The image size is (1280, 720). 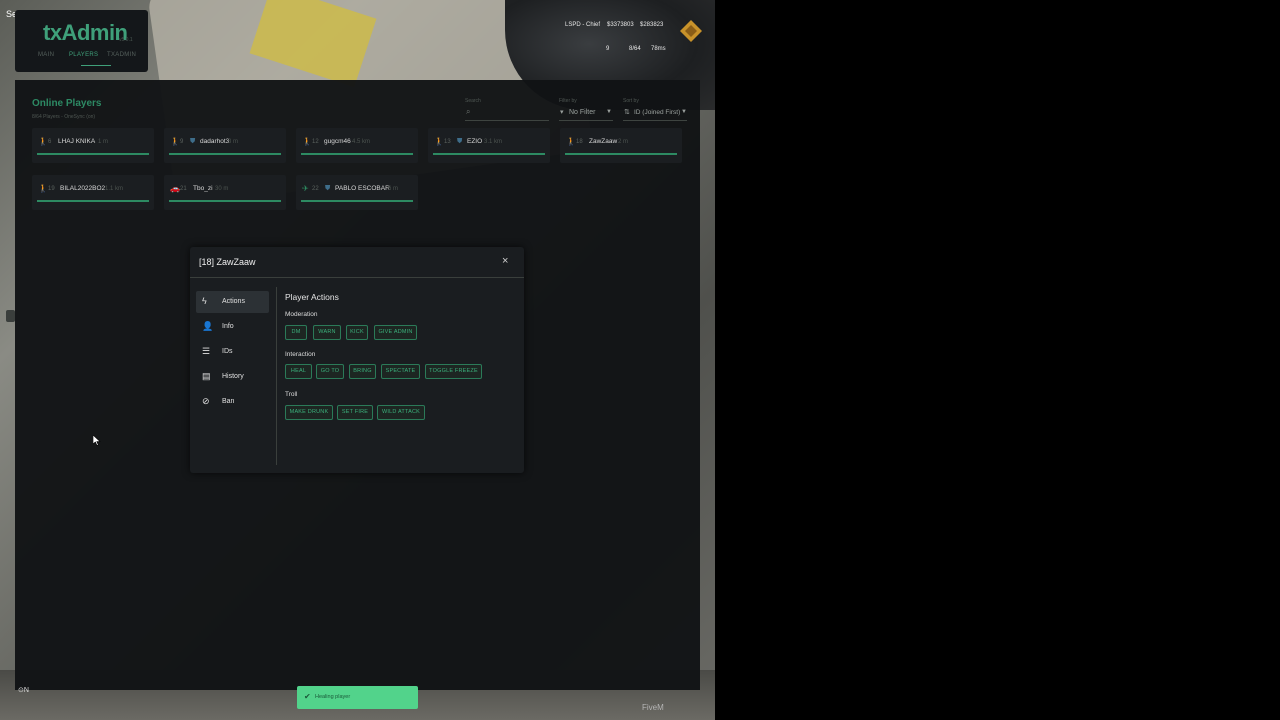 What do you see at coordinates (206, 401) in the screenshot?
I see `ban-icon: ⊘` at bounding box center [206, 401].